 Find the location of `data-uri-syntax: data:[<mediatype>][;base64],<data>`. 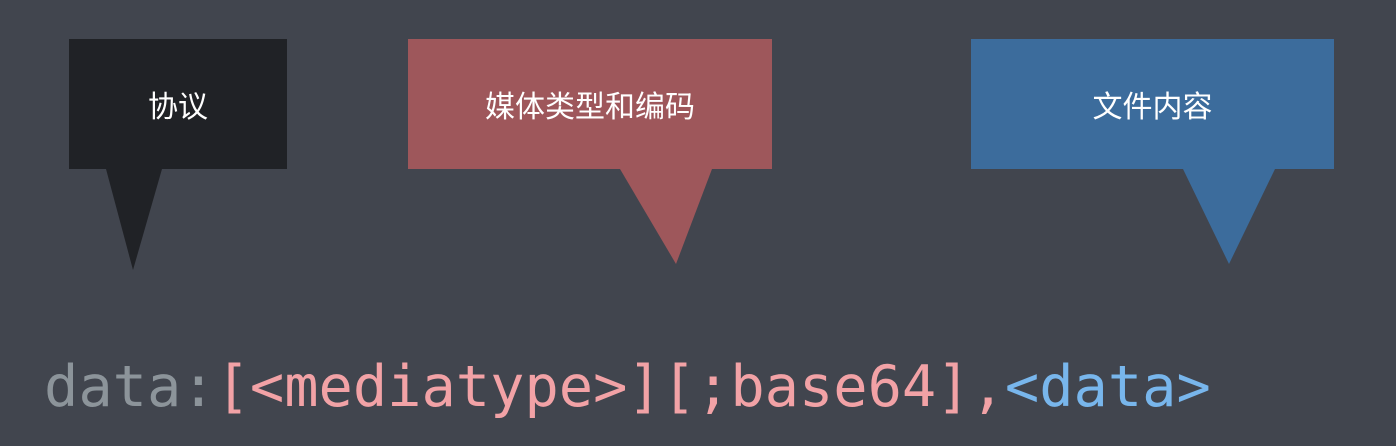

data-uri-syntax: data:[<mediatype>][;base64],<data> is located at coordinates (627, 387).